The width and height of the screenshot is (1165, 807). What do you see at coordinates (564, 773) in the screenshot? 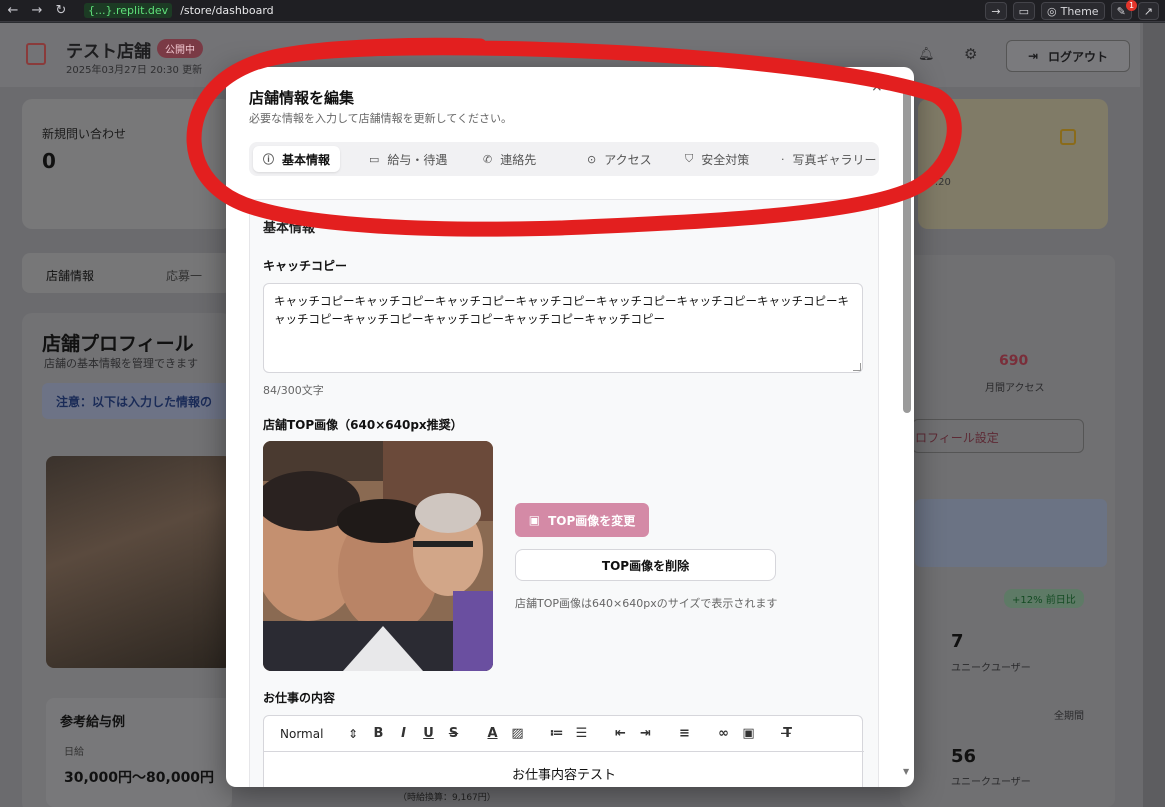
I see `editor-content: お仕事内容テスト` at bounding box center [564, 773].